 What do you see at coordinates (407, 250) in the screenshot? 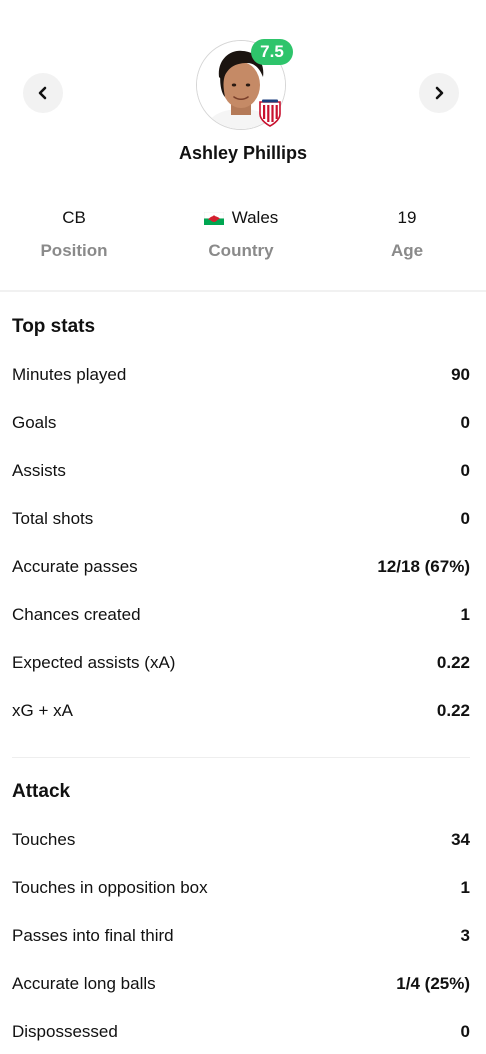
I see `age-label: Age` at bounding box center [407, 250].